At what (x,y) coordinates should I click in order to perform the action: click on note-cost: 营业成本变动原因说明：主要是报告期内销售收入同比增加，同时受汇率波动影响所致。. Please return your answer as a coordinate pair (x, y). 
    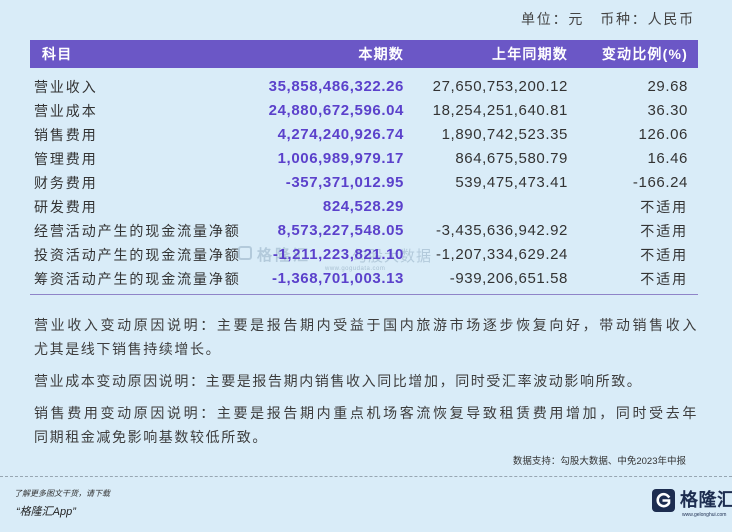
    Looking at the image, I should click on (366, 381).